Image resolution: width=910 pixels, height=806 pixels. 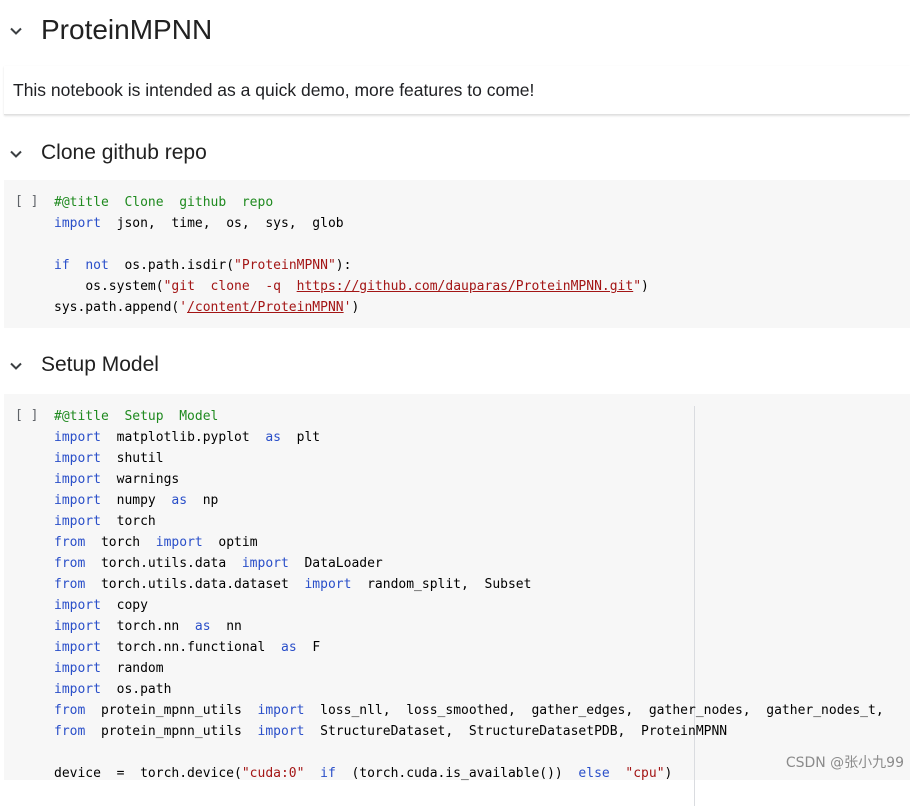 I want to click on code-line: sys.path.append('/content/ProteinMPNN'), so click(x=207, y=307).